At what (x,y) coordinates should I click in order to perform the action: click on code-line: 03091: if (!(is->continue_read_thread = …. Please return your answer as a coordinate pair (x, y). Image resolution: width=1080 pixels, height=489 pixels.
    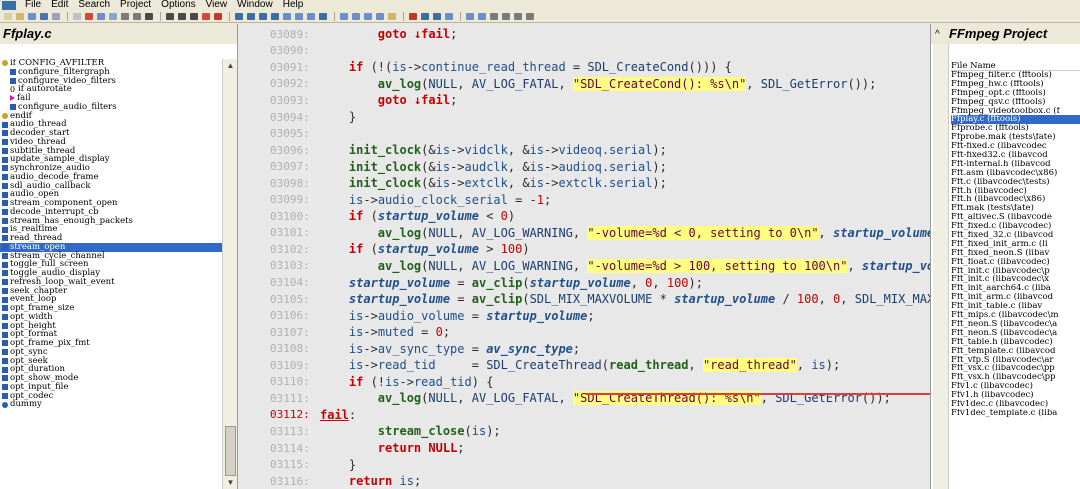
    Looking at the image, I should click on (584, 67).